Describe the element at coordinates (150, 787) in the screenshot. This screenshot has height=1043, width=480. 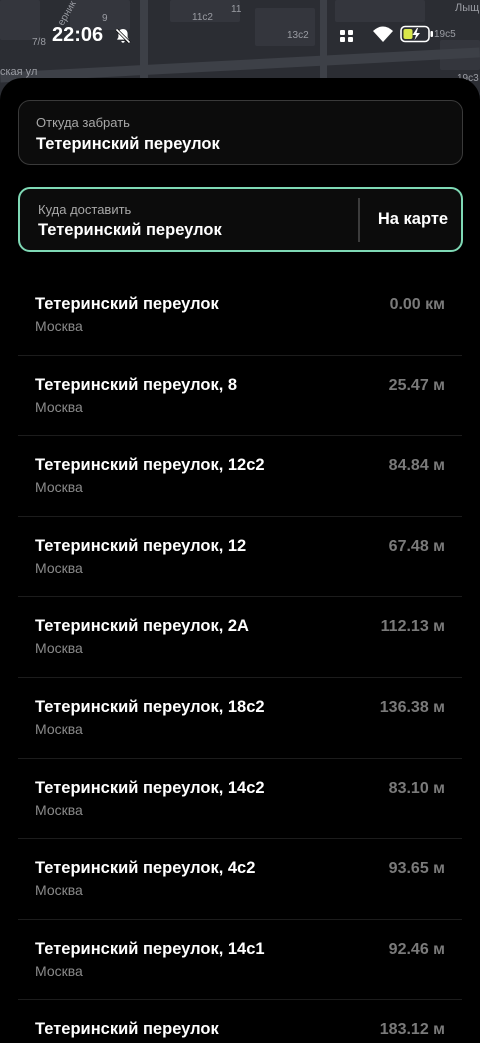
I see `item-name: Тетеринский переулок, 14с2` at that location.